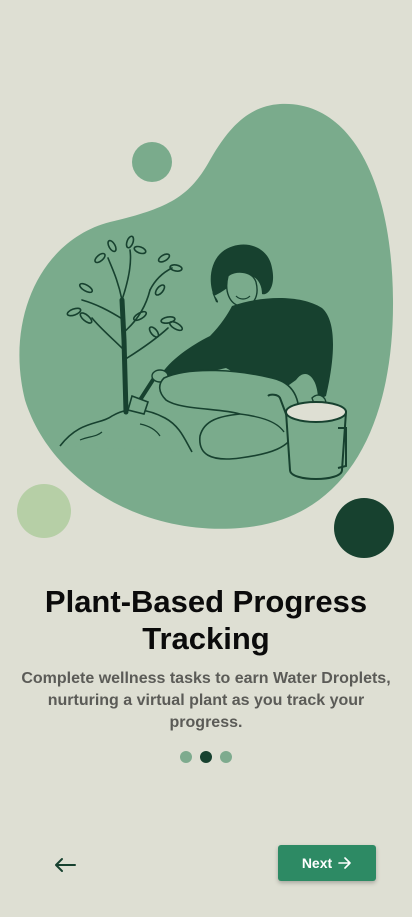 This screenshot has height=917, width=412. I want to click on arrow-right-icon, so click(344, 863).